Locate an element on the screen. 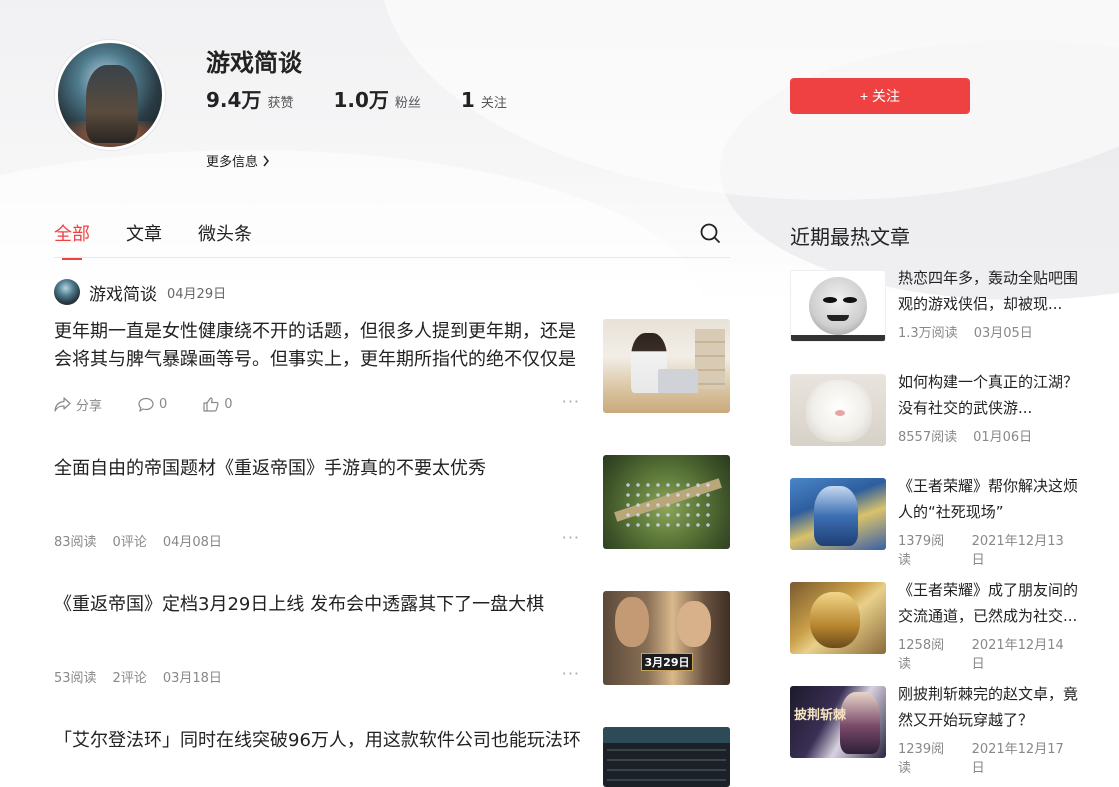 The image size is (1119, 787). article-title: 《重返帝国》定档3月29日上线 发布会中透露其下了一盘大棋 is located at coordinates (319, 605).